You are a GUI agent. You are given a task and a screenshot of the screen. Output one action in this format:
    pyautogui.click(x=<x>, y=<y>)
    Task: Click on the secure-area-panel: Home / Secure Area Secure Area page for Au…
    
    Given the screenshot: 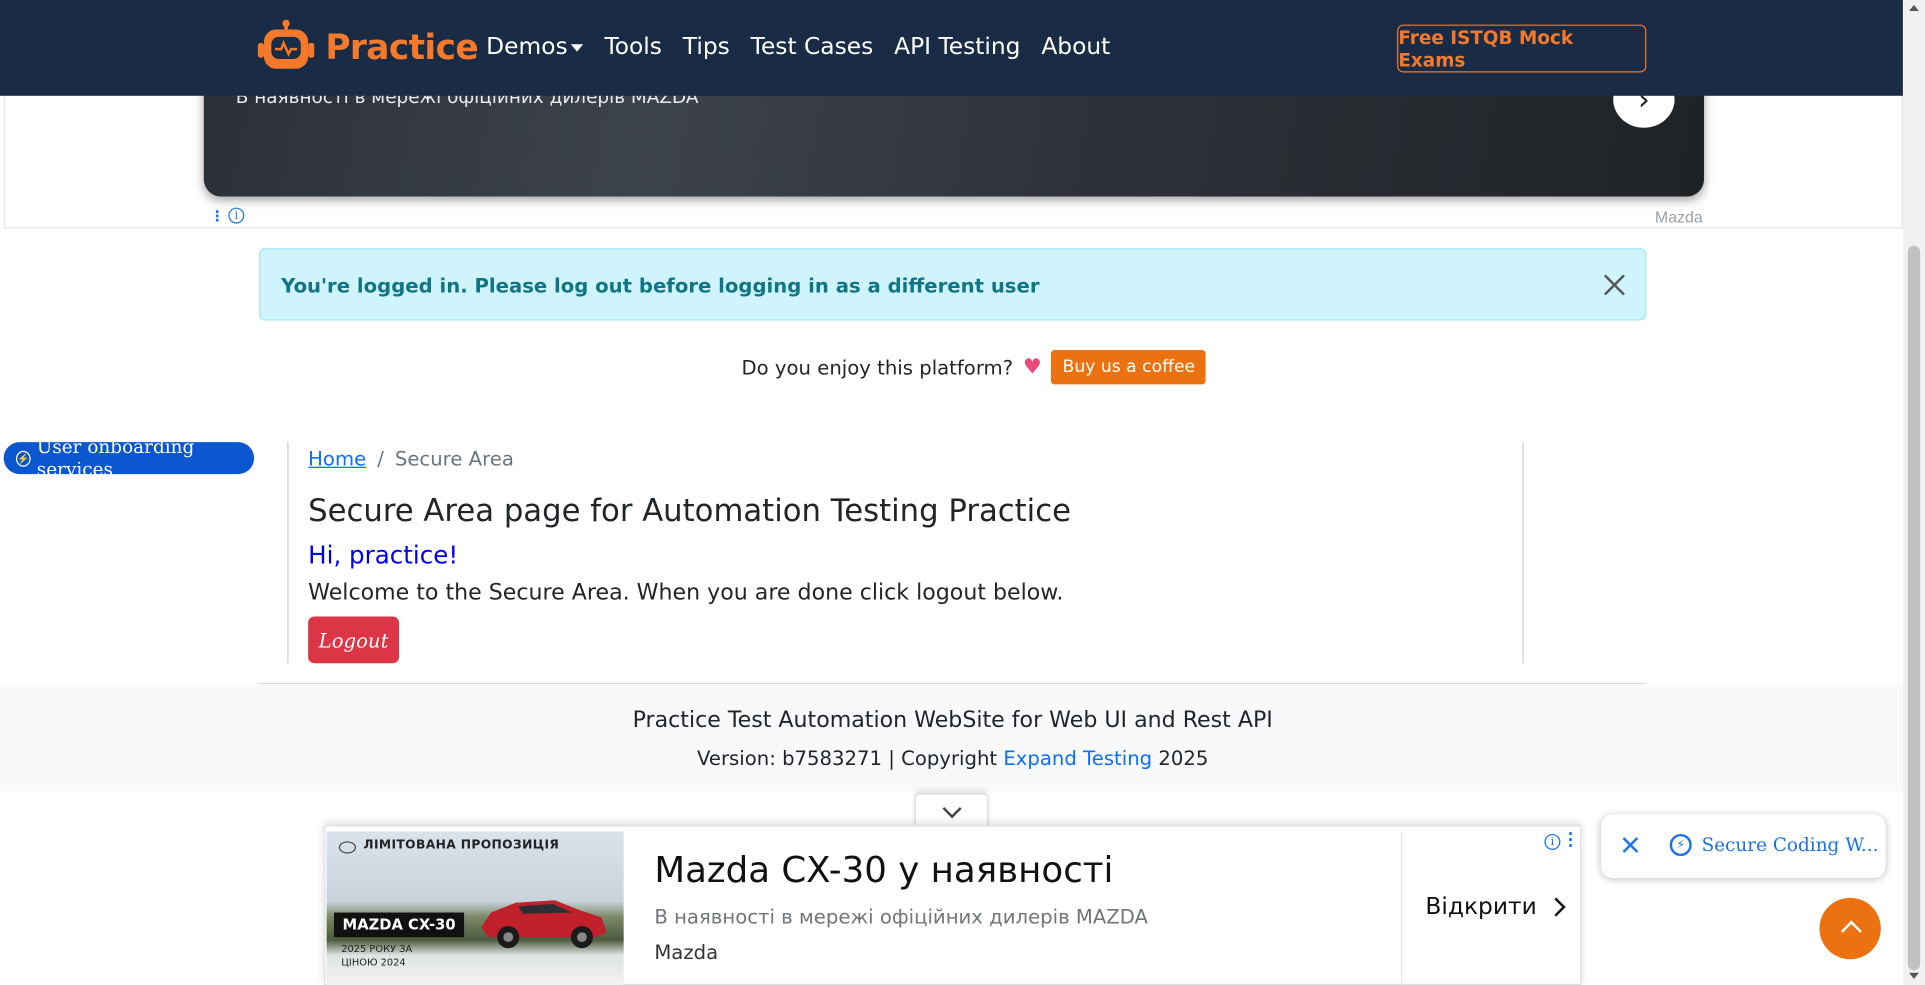 What is the action you would take?
    pyautogui.click(x=905, y=553)
    